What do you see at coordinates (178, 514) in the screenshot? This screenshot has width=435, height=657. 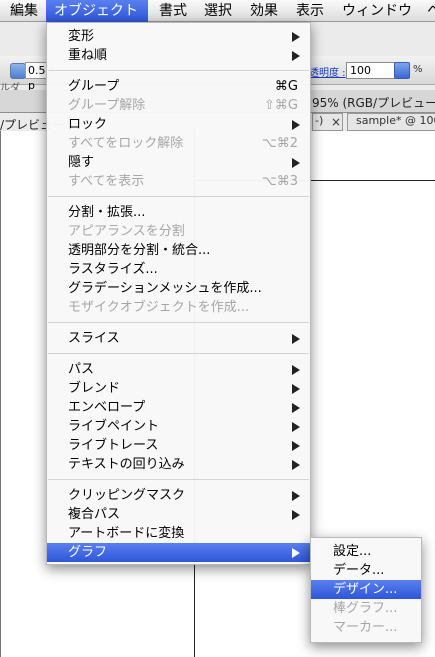 I see `object-menu-item: 複合パス` at bounding box center [178, 514].